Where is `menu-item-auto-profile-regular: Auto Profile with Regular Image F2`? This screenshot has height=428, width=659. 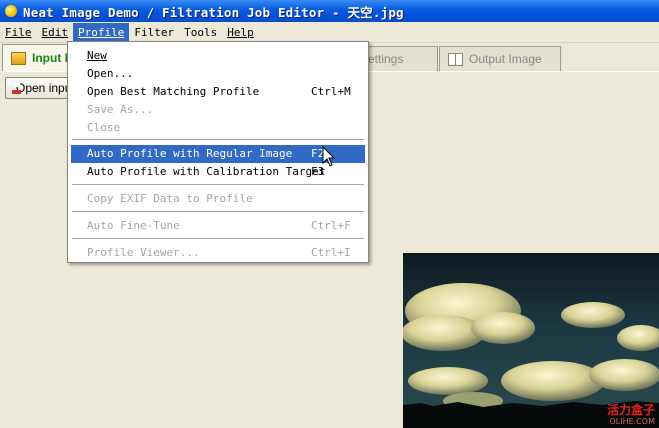
menu-item-auto-profile-regular: Auto Profile with Regular Image F2 is located at coordinates (218, 154).